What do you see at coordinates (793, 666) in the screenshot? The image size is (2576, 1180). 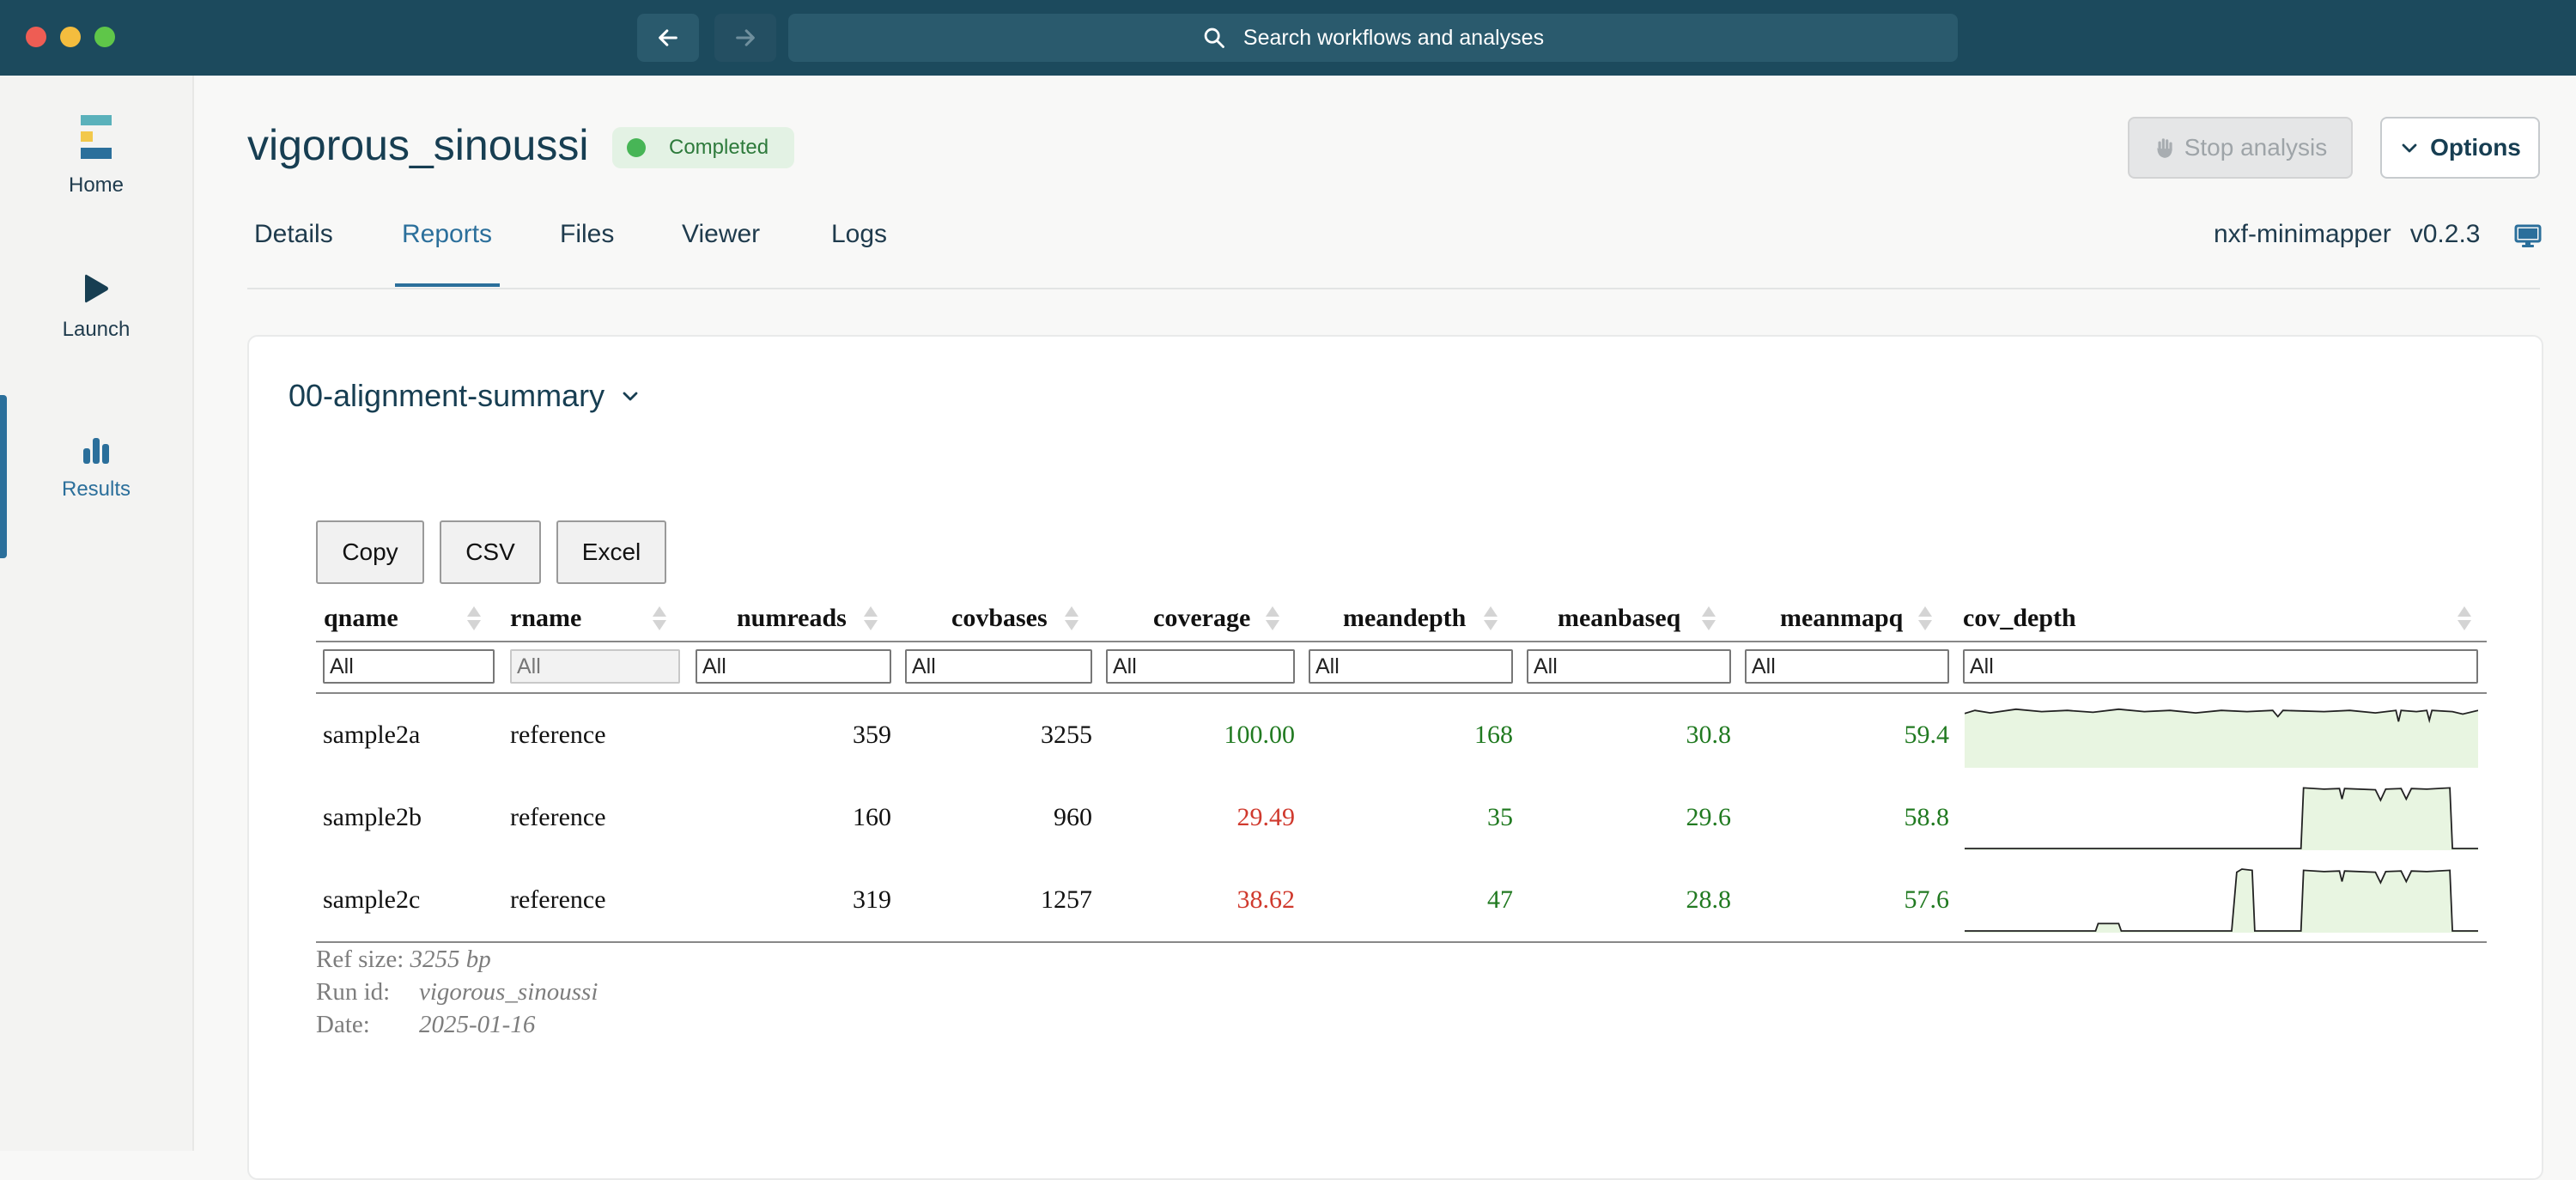 I see `filter-numreads: All` at bounding box center [793, 666].